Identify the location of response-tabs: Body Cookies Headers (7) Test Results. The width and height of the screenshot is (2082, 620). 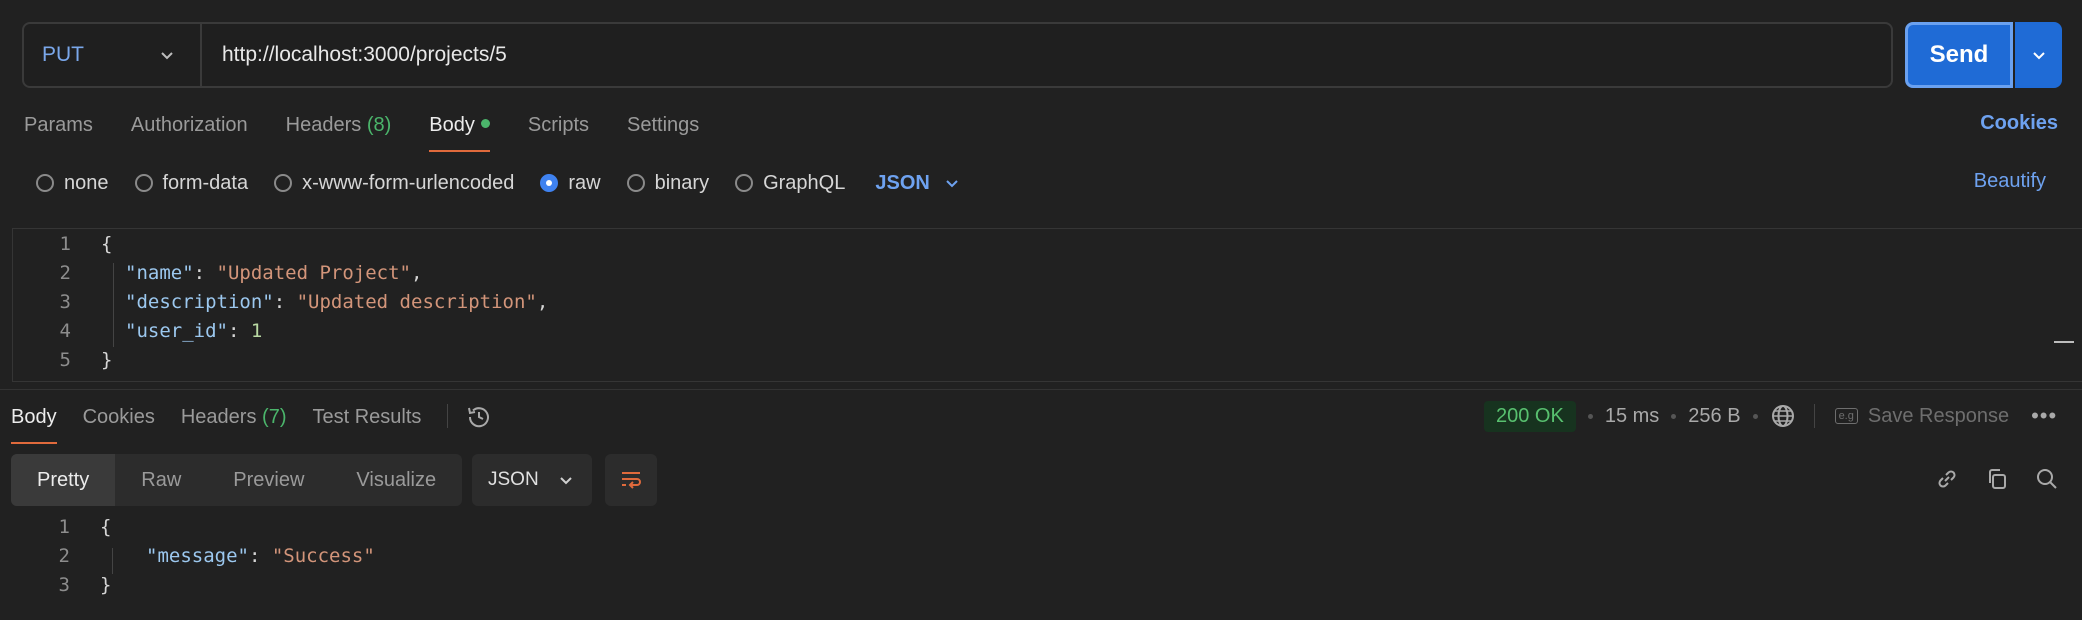
(251, 424).